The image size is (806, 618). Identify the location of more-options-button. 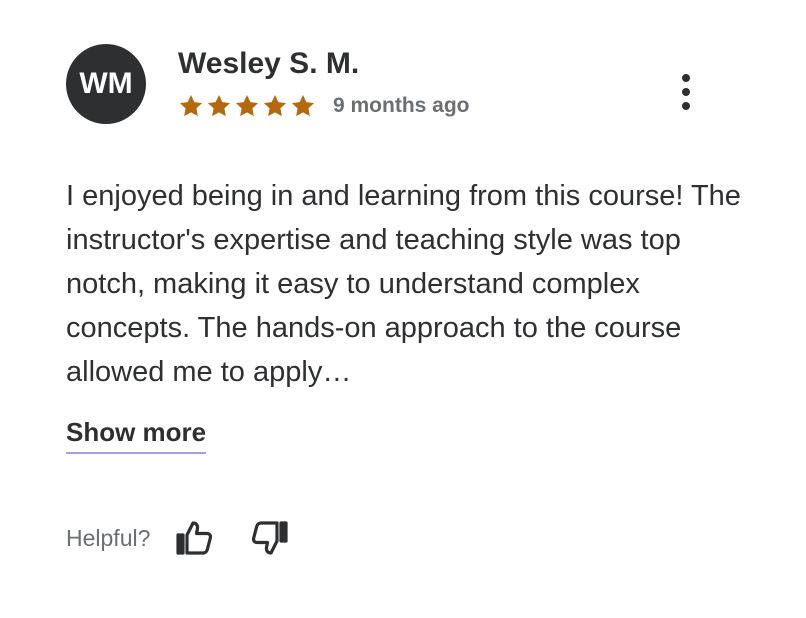
(686, 92).